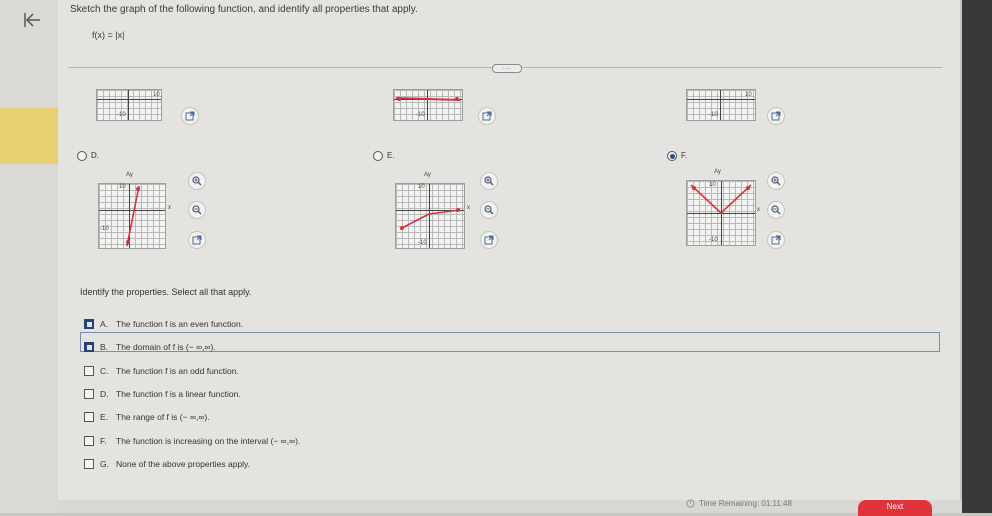 This screenshot has width=992, height=516. I want to click on property-letter: D., so click(104, 394).